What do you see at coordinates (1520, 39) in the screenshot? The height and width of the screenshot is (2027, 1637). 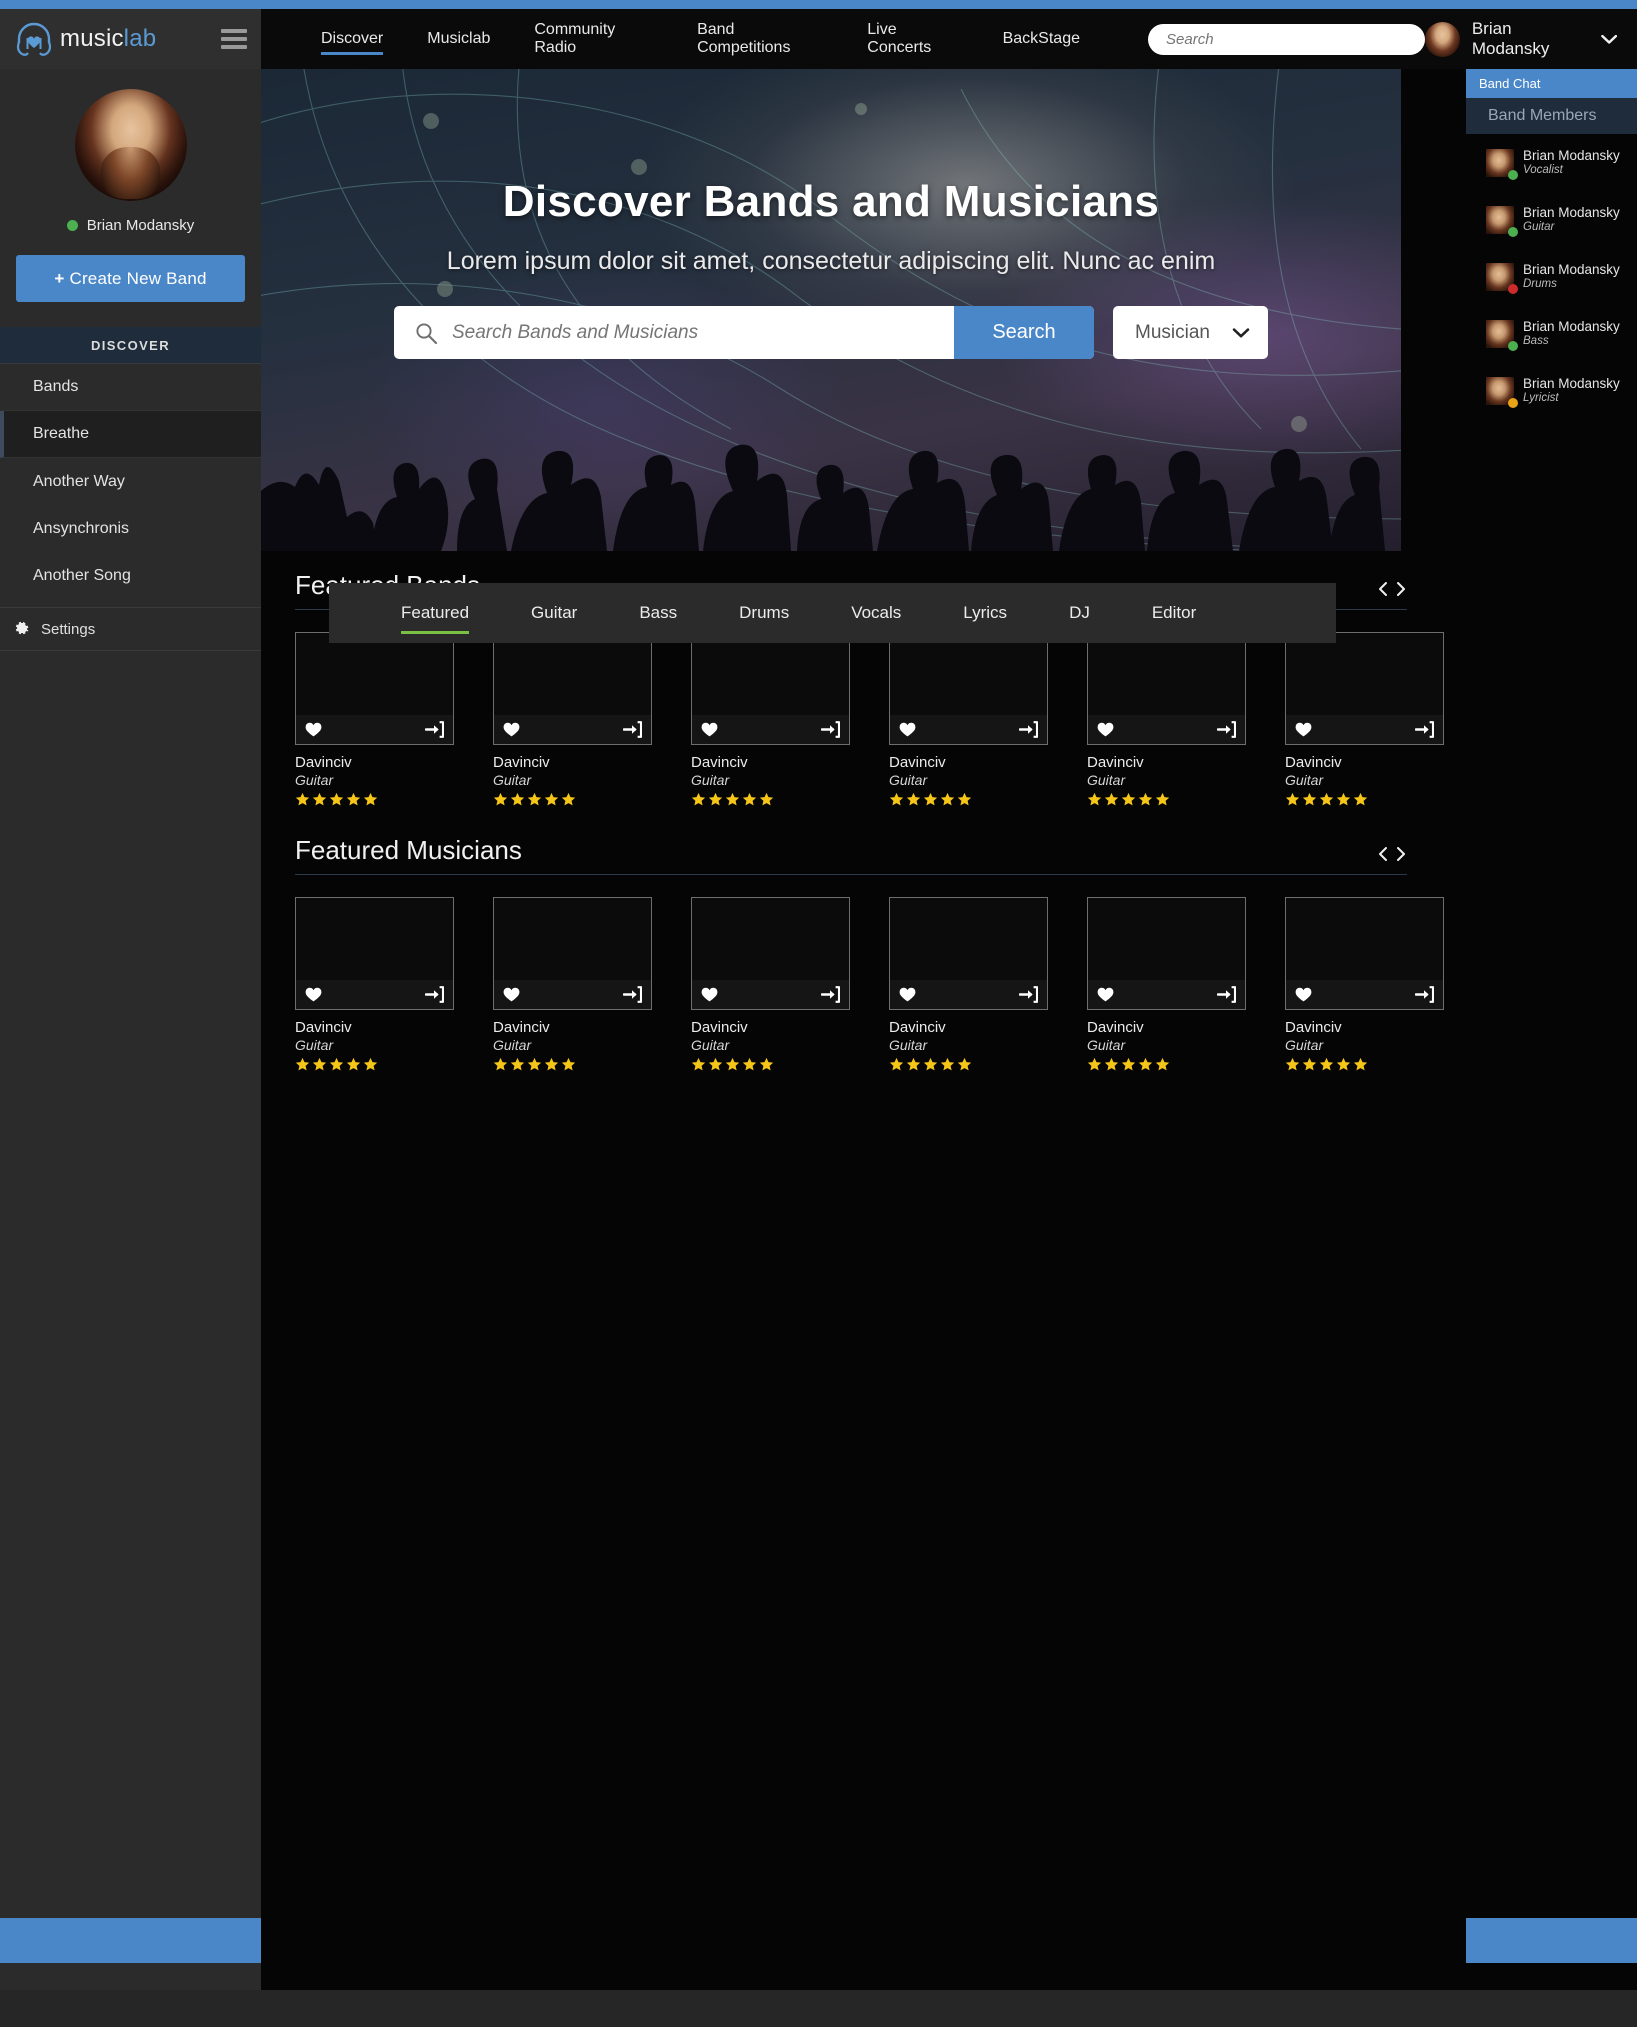 I see `user-menu: Brian Modansky` at bounding box center [1520, 39].